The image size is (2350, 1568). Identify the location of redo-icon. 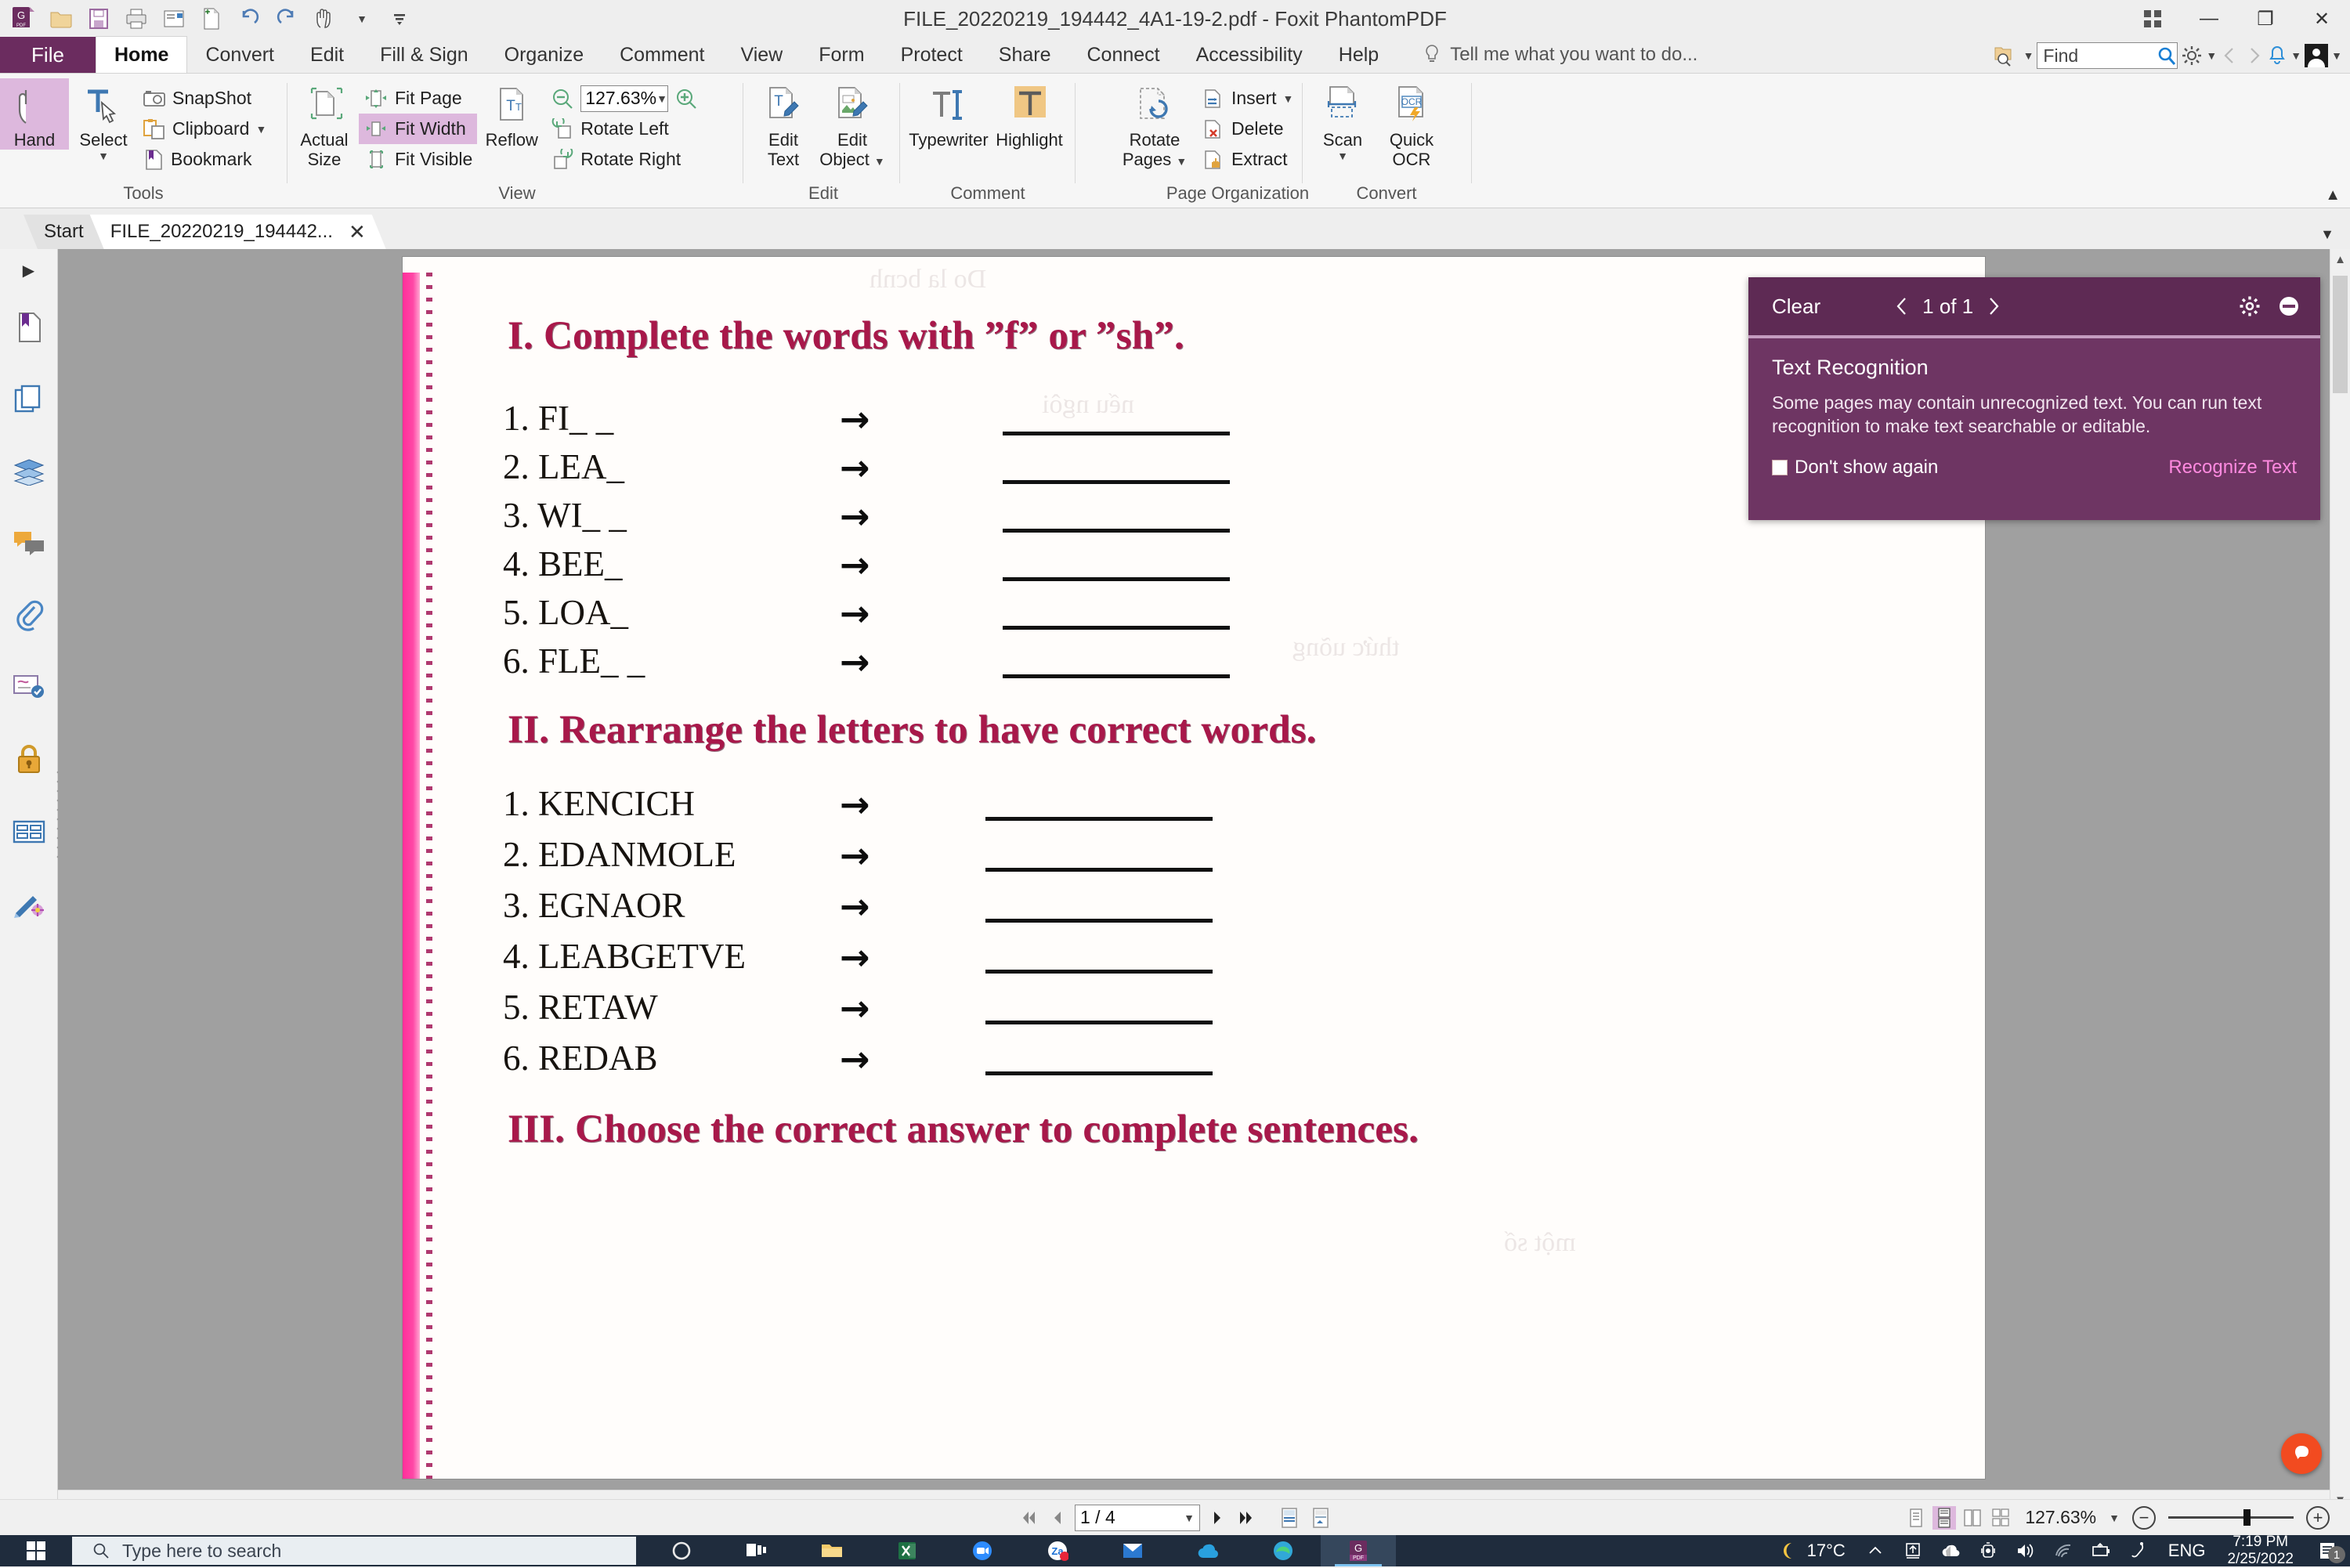
(287, 19).